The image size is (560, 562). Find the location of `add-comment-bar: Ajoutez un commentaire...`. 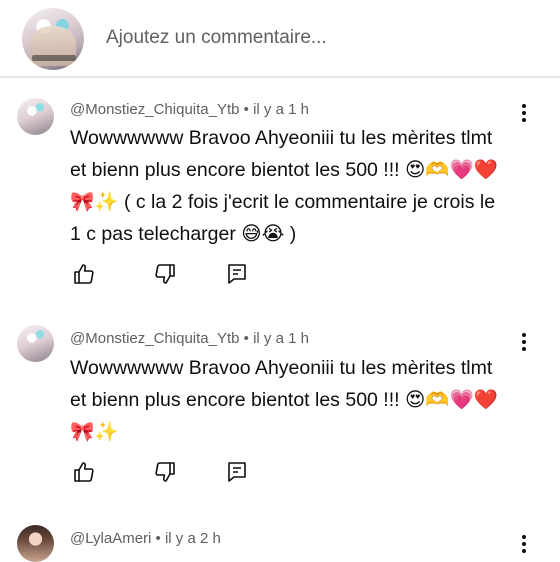

add-comment-bar: Ajoutez un commentaire... is located at coordinates (280, 39).